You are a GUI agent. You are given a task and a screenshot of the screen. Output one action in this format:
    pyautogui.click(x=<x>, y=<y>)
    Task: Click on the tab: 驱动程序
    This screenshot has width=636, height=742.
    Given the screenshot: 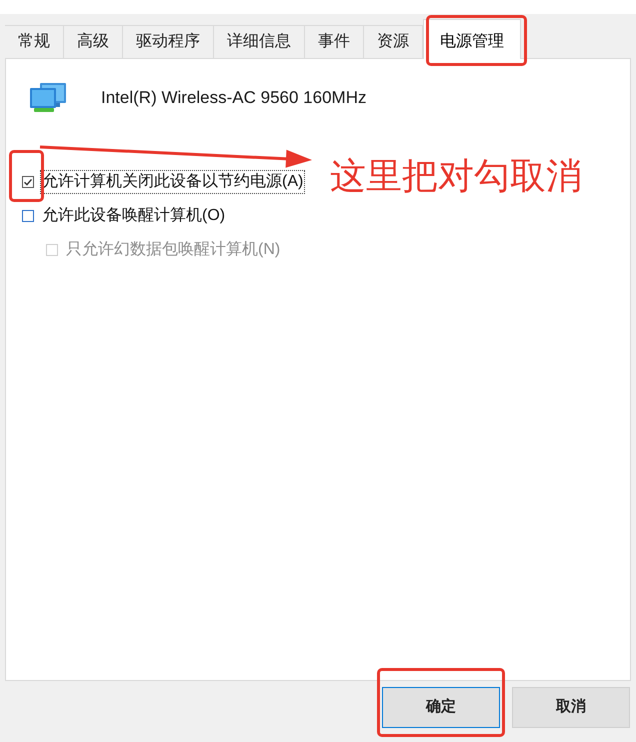 What is the action you would take?
    pyautogui.click(x=168, y=41)
    